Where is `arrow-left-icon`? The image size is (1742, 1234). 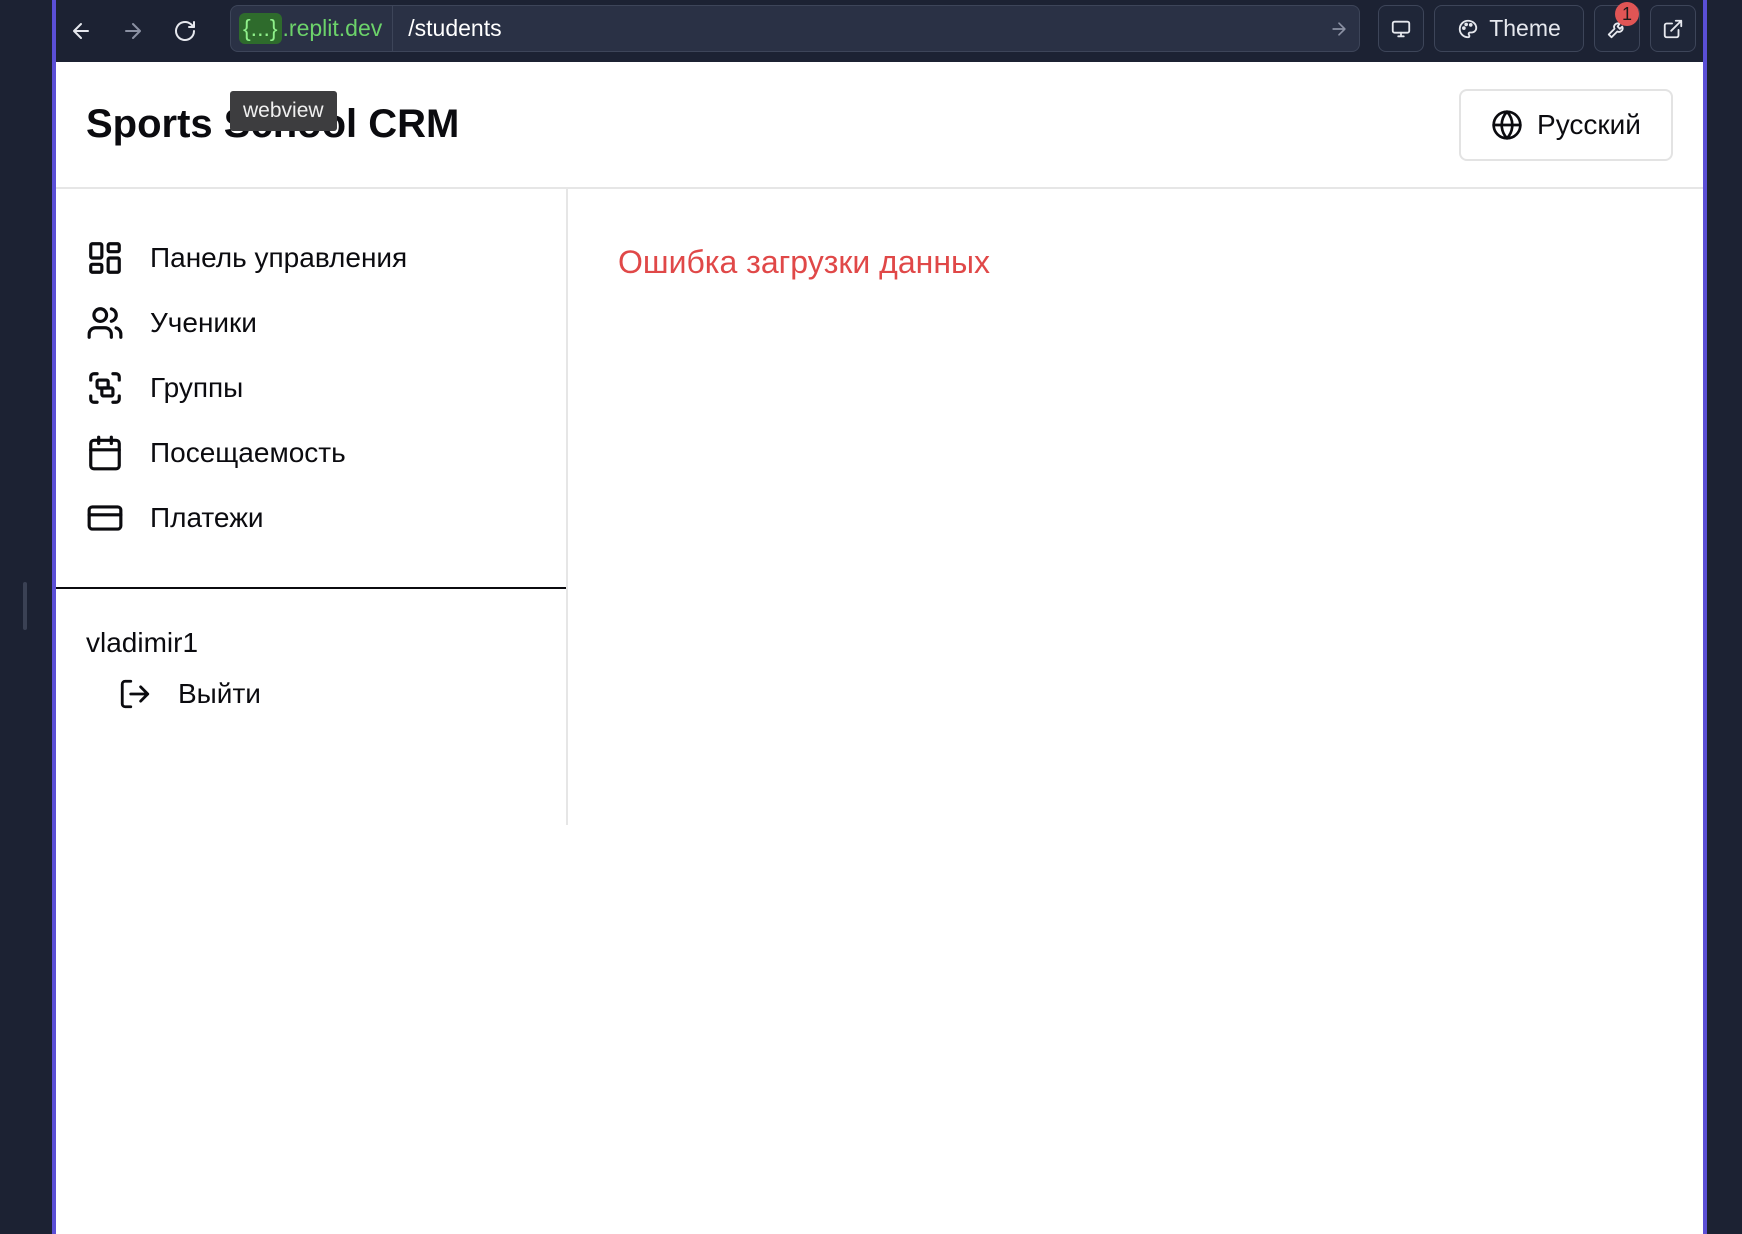 arrow-left-icon is located at coordinates (81, 31).